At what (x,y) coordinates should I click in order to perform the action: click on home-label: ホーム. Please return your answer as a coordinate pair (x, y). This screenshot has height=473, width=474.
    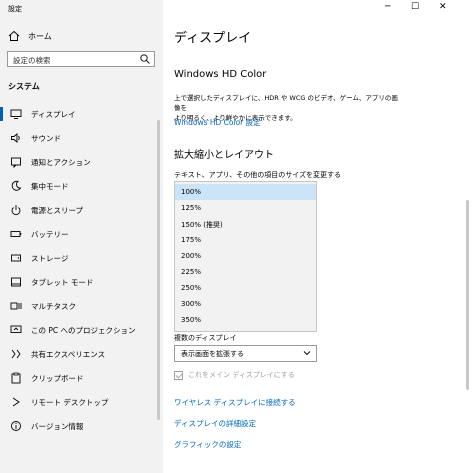
    Looking at the image, I should click on (40, 36).